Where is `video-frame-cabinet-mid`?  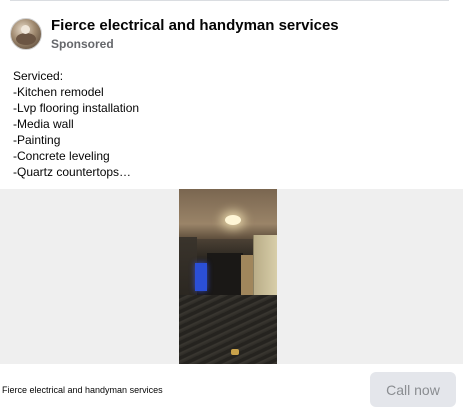
video-frame-cabinet-mid is located at coordinates (247, 276).